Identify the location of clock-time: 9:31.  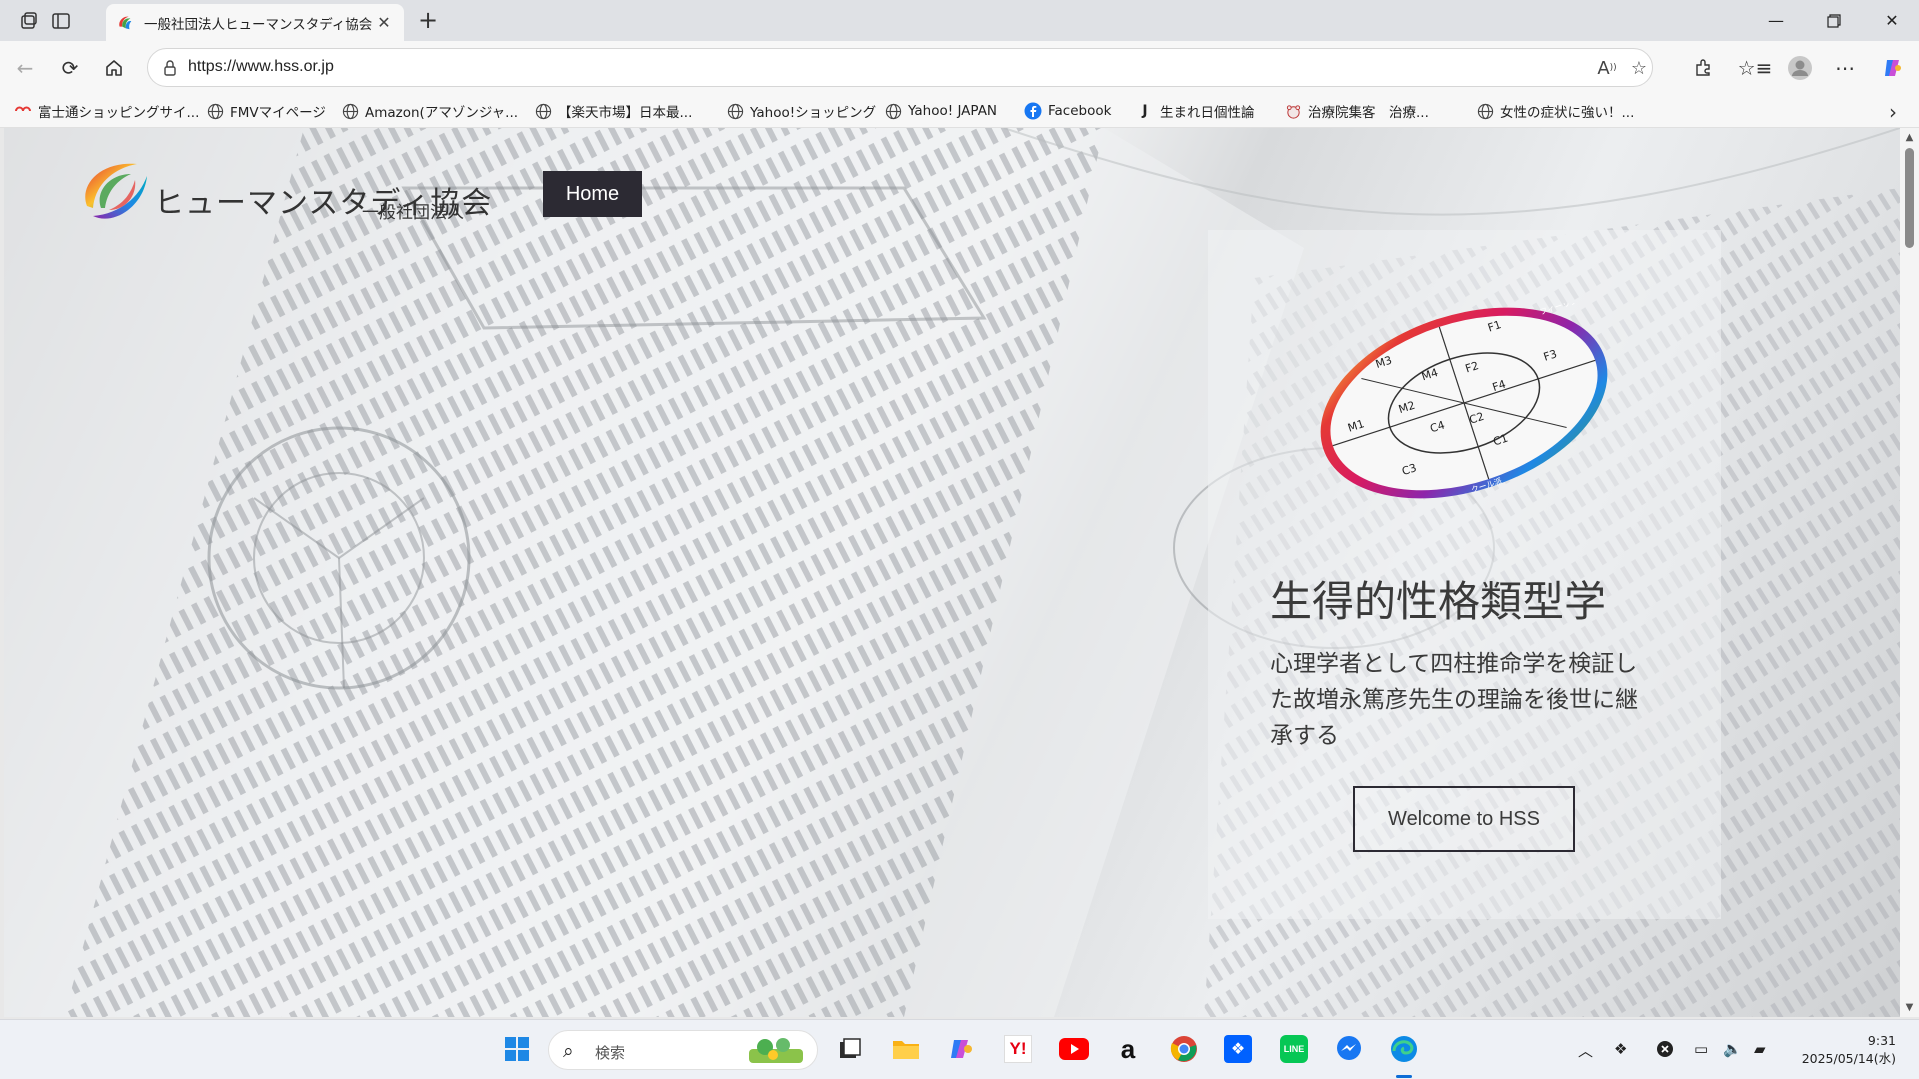
(1881, 1040).